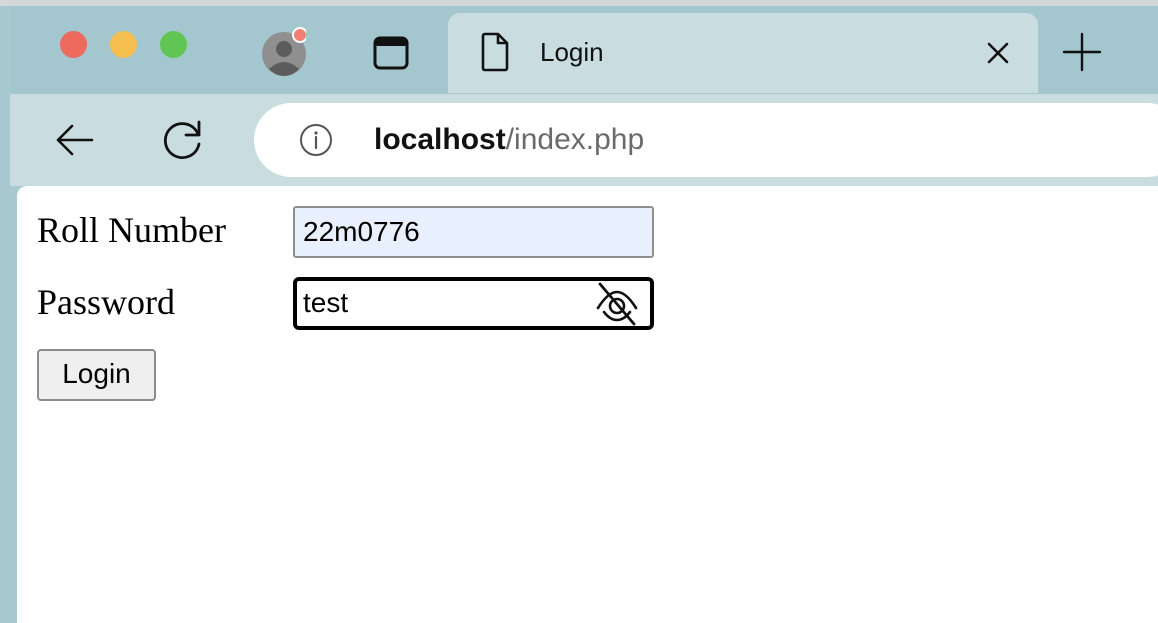  I want to click on eye-slash-icon, so click(617, 304).